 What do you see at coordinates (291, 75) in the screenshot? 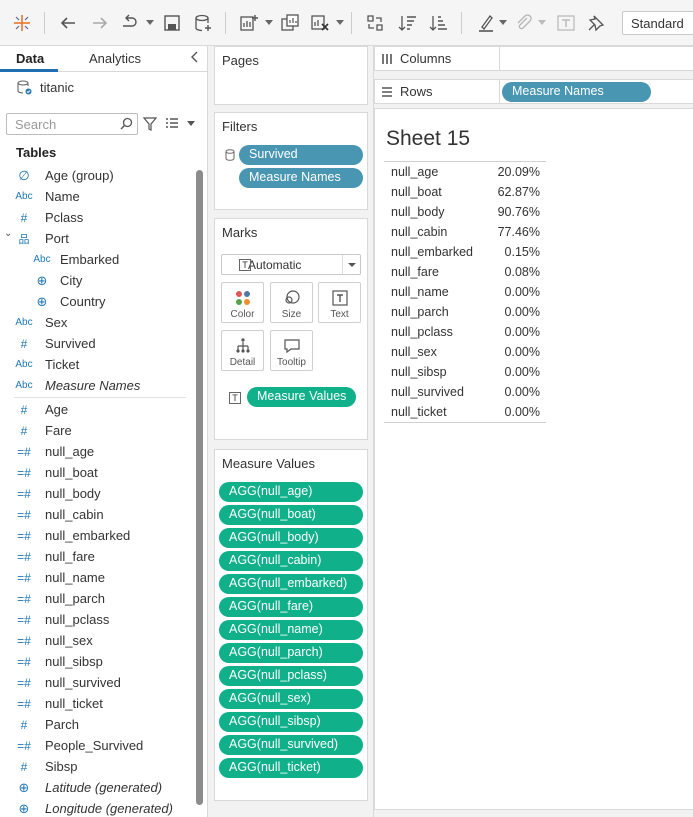
I see `pages-shelf: Pages` at bounding box center [291, 75].